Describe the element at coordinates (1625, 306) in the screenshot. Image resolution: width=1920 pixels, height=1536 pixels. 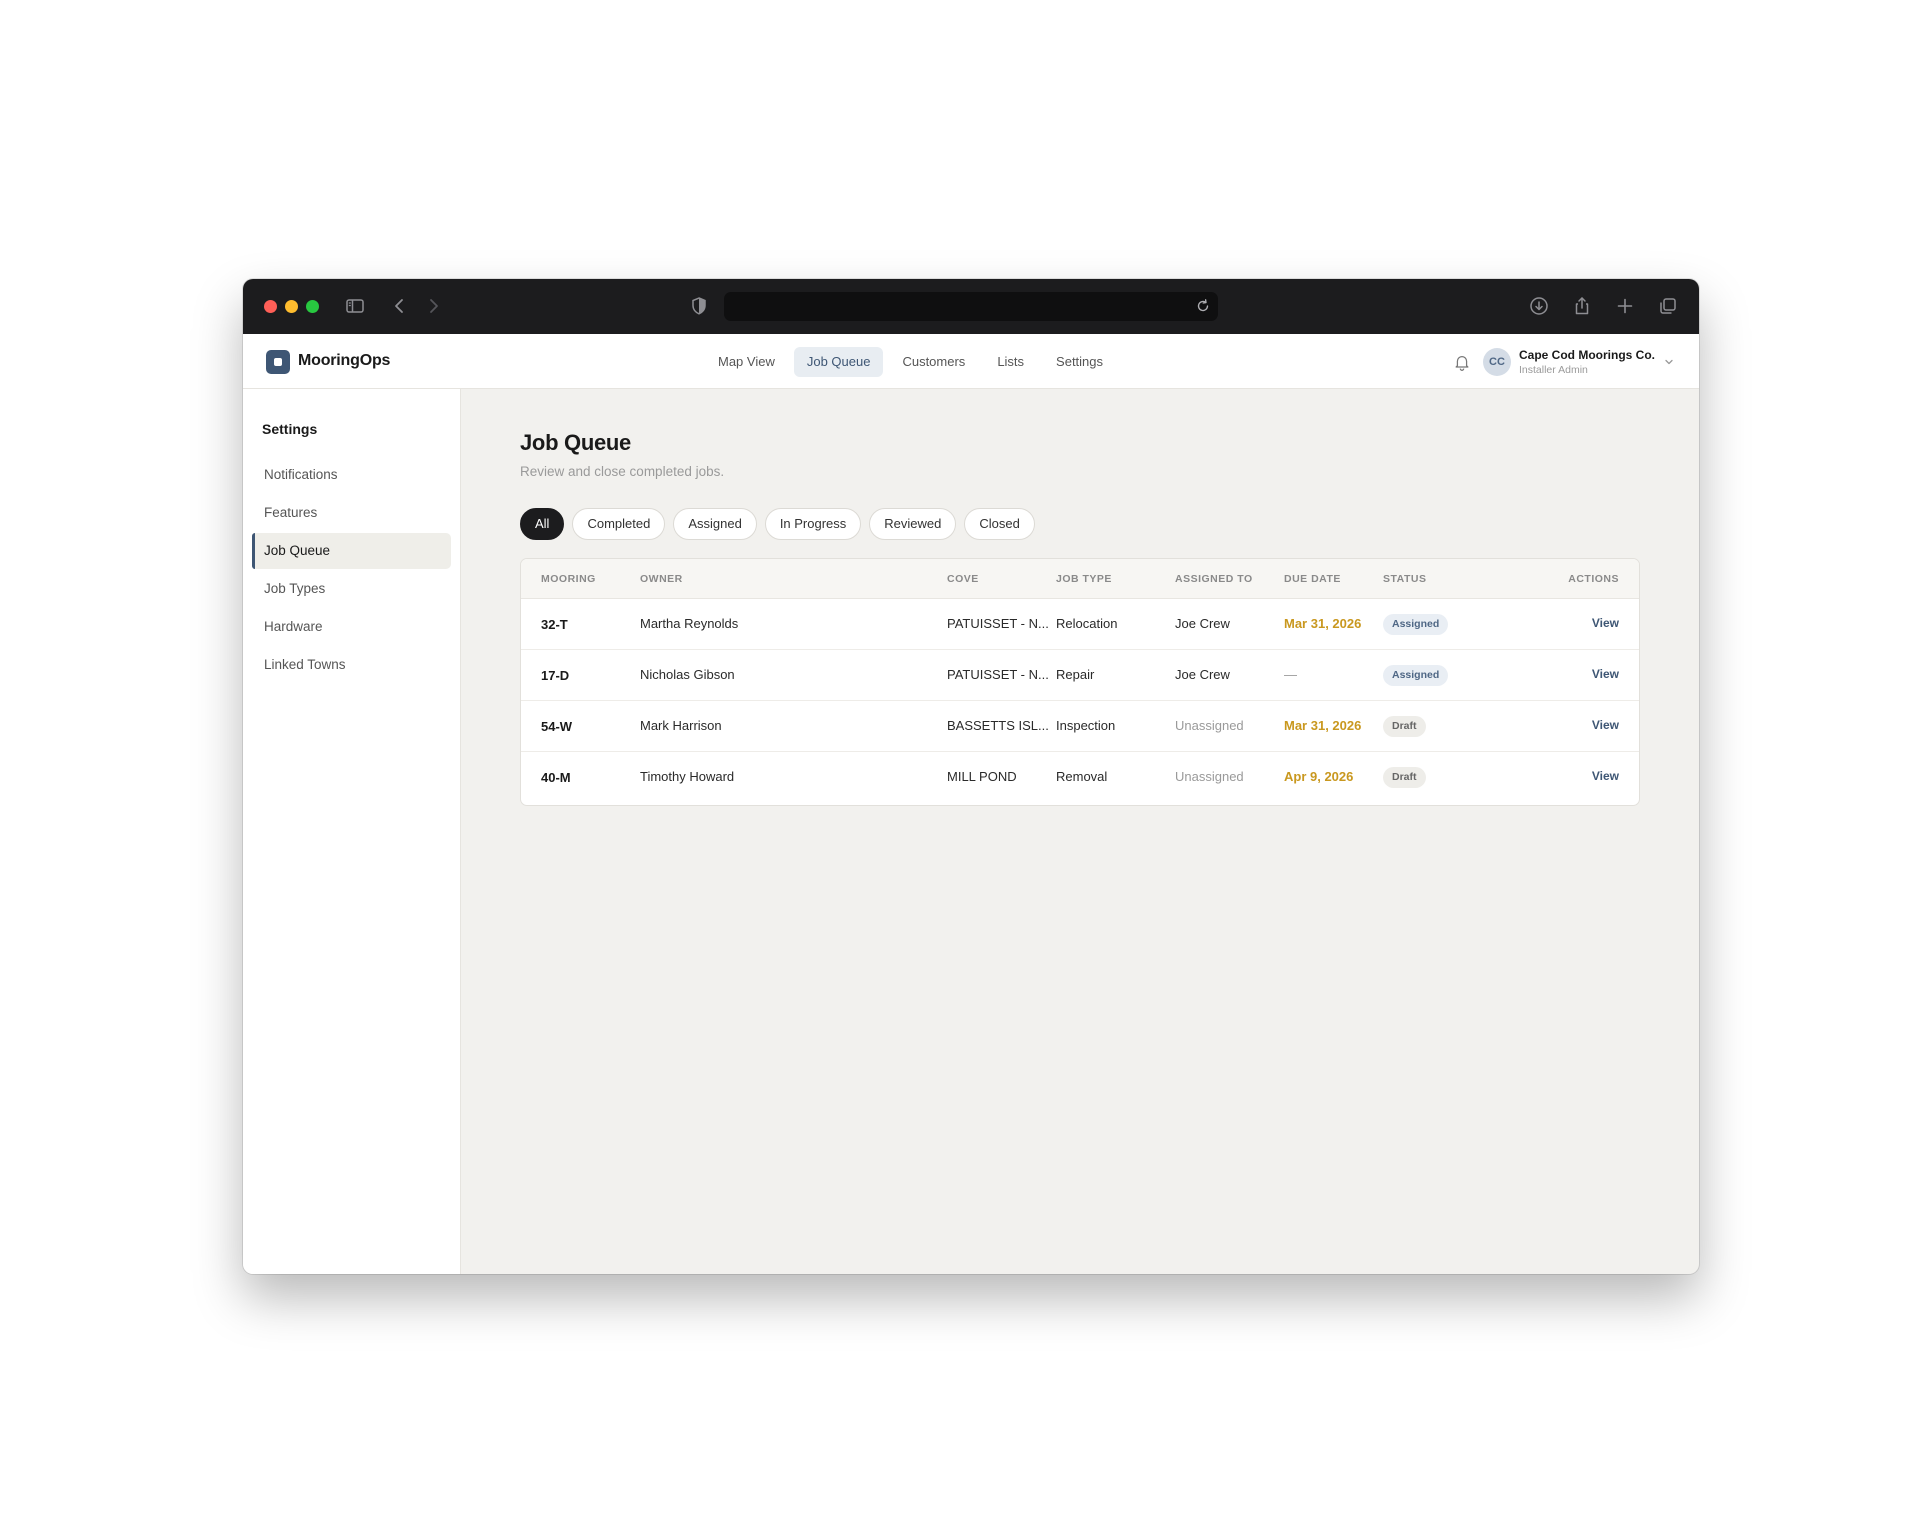
I see `plus-icon` at that location.